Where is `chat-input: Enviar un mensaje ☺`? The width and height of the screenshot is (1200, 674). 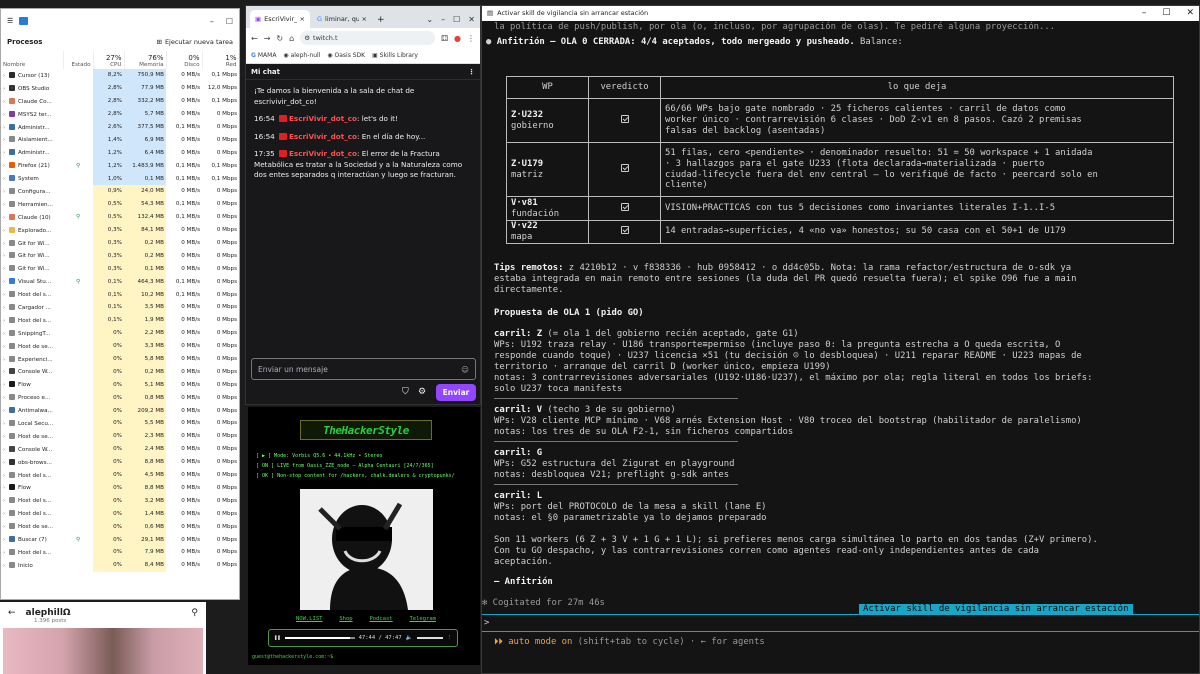
chat-input: Enviar un mensaje ☺ is located at coordinates (363, 369).